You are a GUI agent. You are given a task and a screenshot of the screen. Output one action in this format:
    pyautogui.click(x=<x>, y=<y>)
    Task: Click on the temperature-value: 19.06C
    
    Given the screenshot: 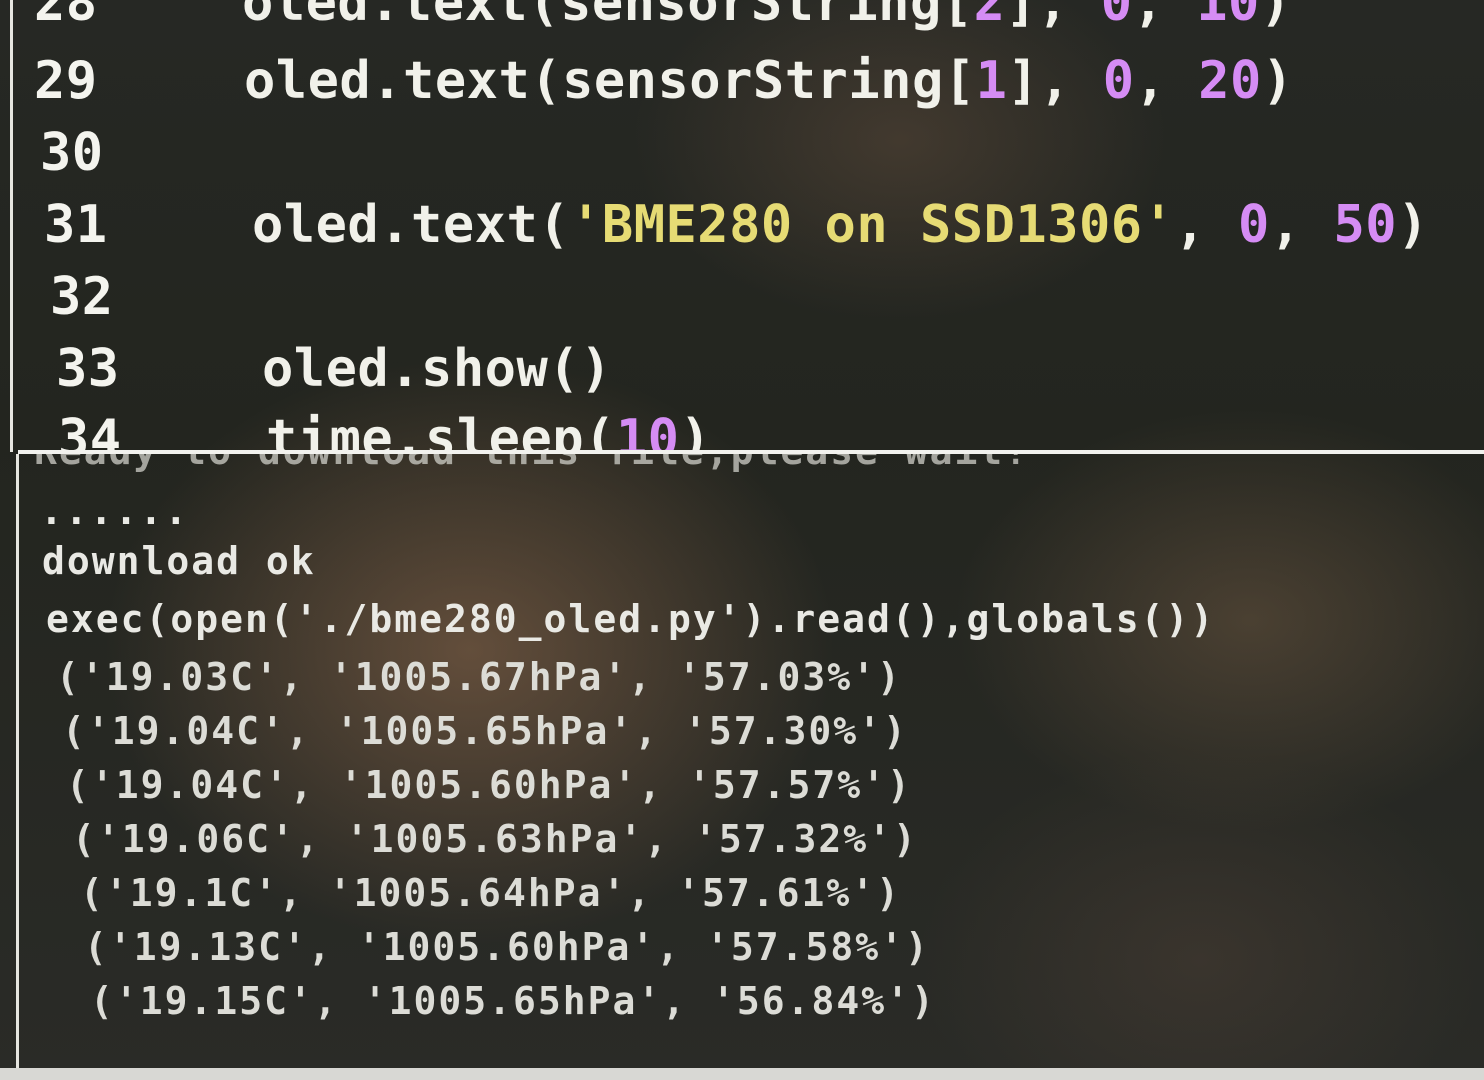 What is the action you would take?
    pyautogui.click(x=196, y=839)
    